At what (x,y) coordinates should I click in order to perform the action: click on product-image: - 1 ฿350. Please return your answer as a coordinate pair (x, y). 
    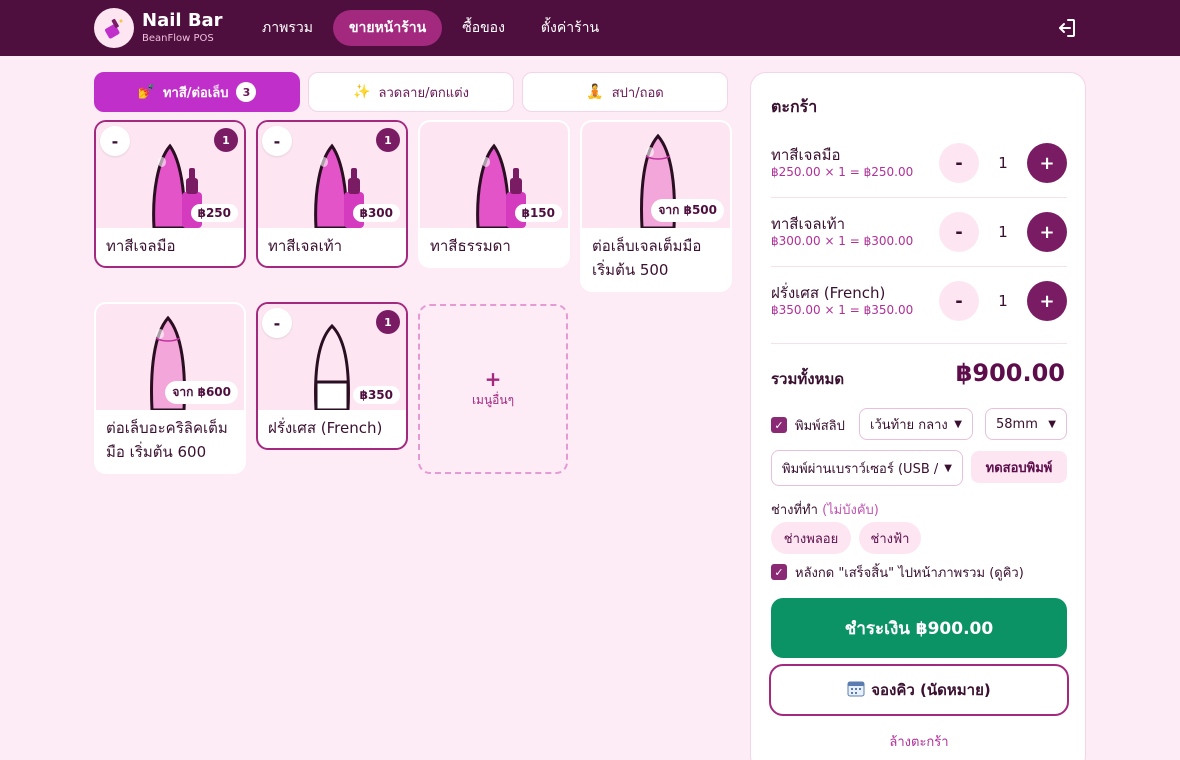
    Looking at the image, I should click on (332, 357).